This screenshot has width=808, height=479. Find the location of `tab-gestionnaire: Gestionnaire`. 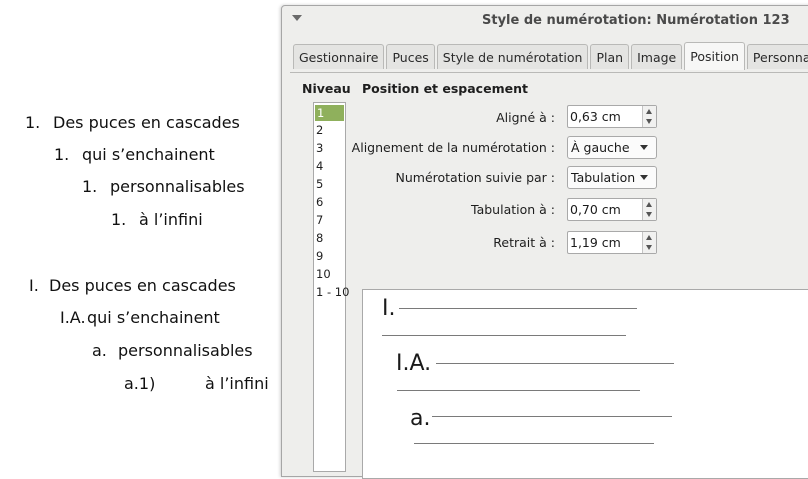

tab-gestionnaire: Gestionnaire is located at coordinates (339, 56).